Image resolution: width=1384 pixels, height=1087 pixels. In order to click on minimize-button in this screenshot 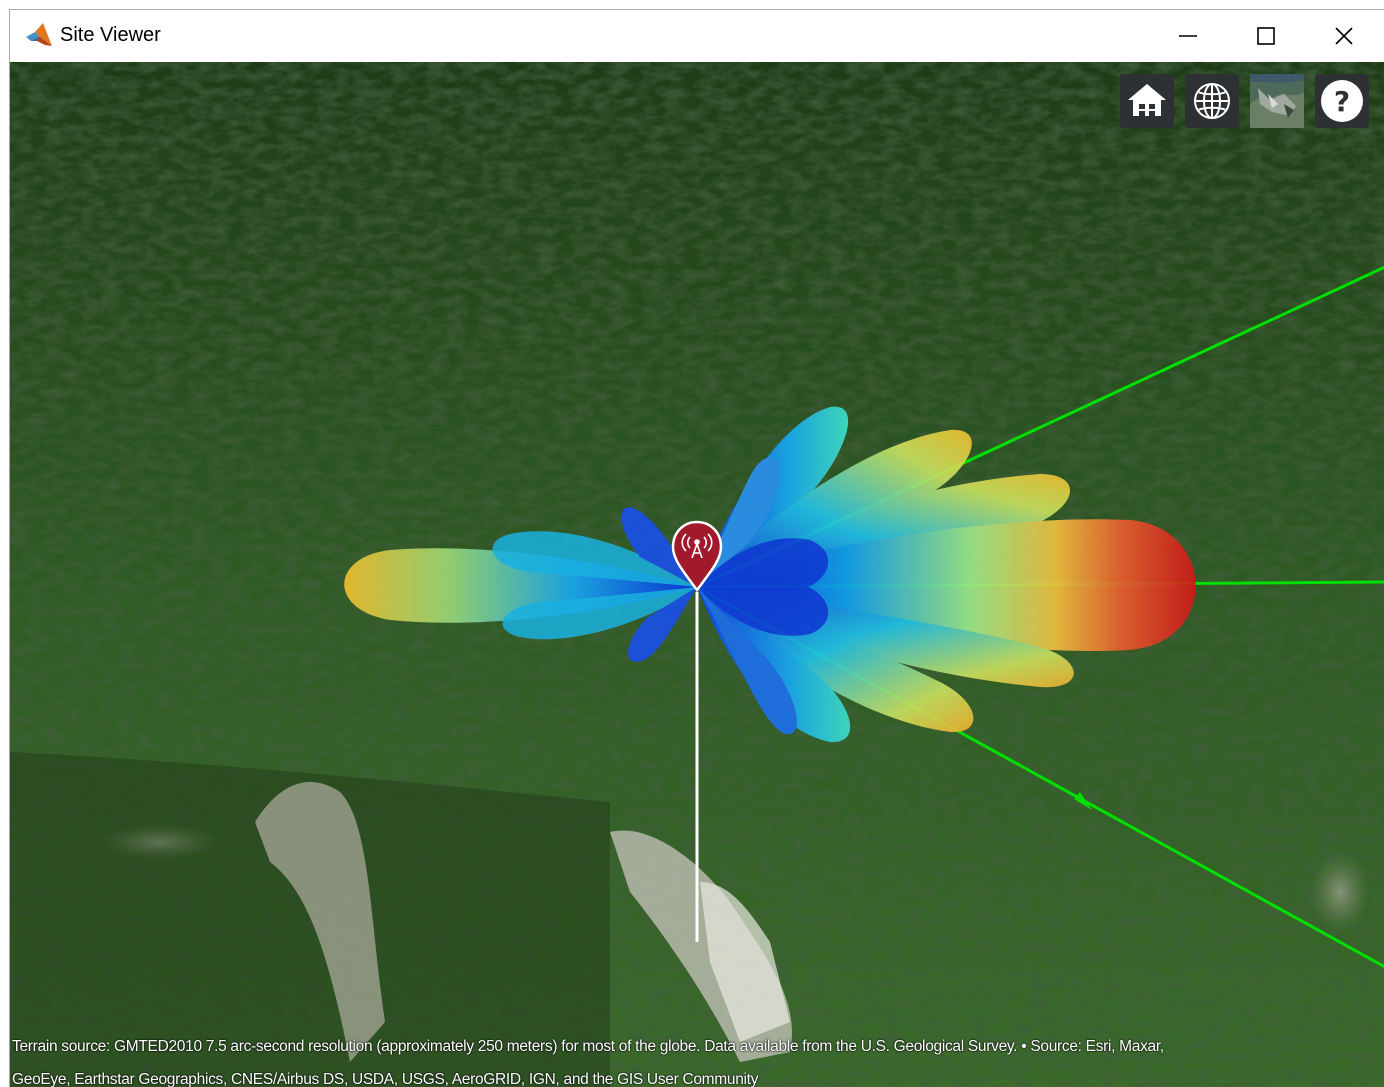, I will do `click(1188, 36)`.